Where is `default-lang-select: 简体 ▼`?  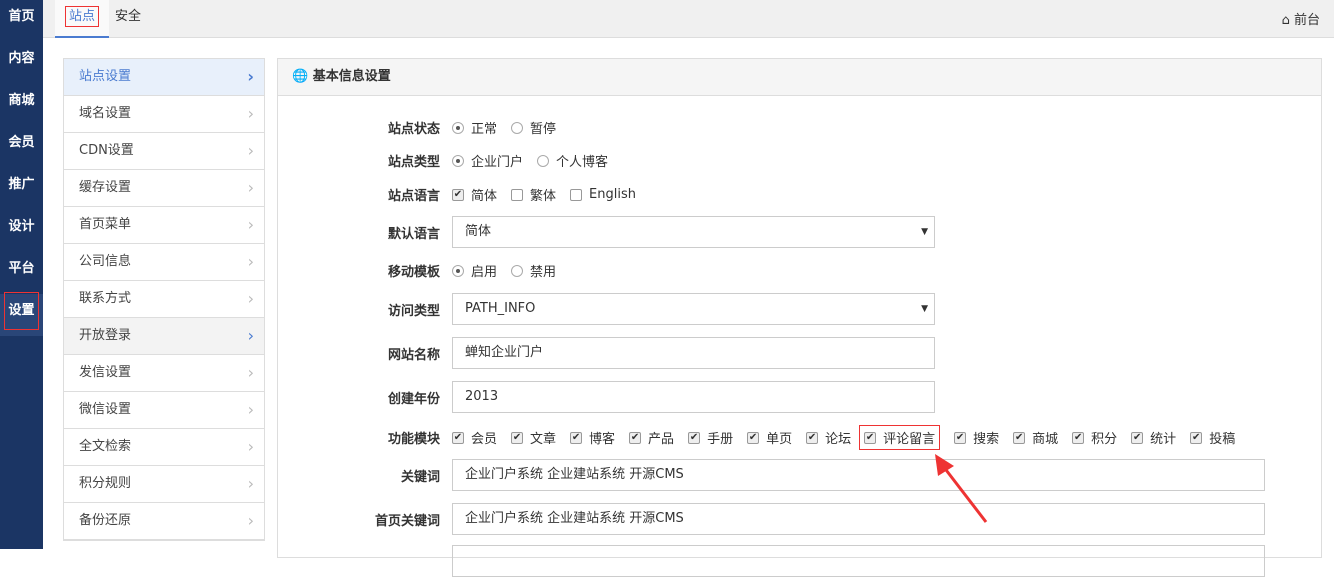
default-lang-select: 简体 ▼ is located at coordinates (693, 232).